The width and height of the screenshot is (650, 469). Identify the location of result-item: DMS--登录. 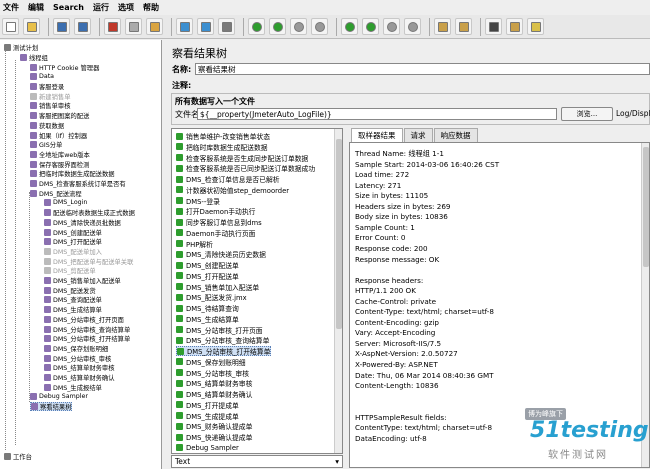
(198, 201).